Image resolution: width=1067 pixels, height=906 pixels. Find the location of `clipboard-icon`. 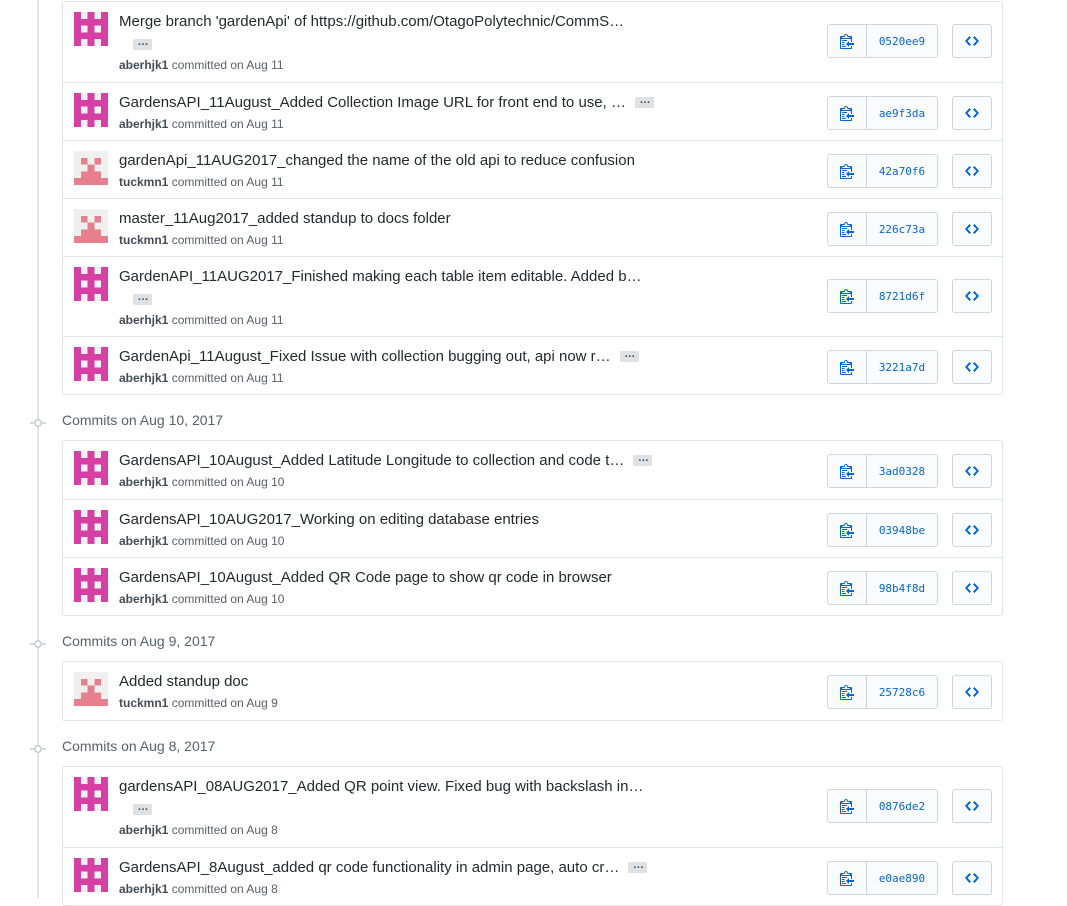

clipboard-icon is located at coordinates (847, 171).